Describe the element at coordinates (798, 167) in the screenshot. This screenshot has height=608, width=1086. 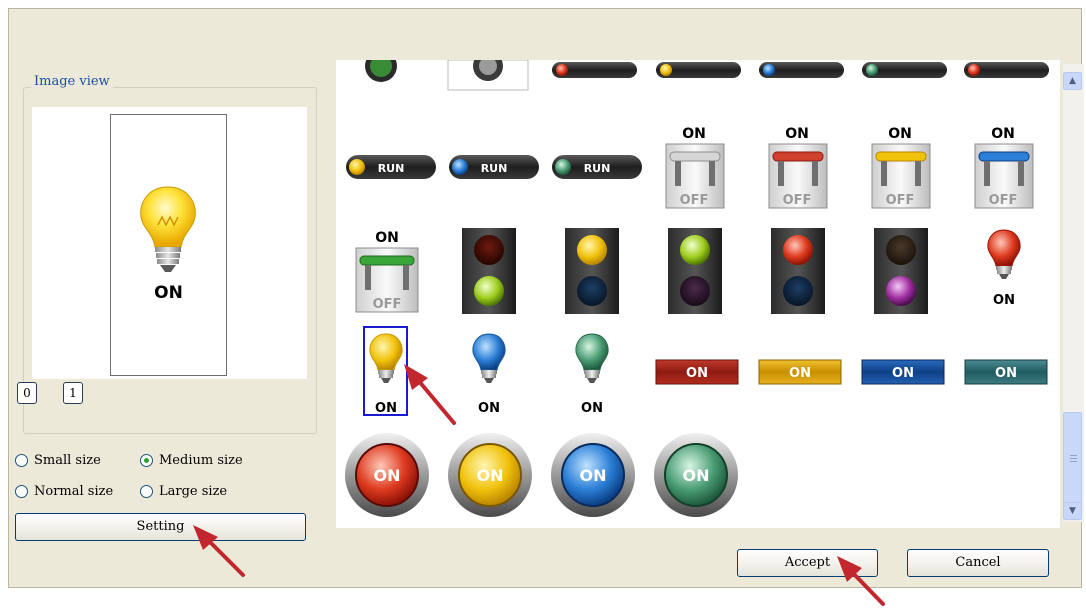
I see `toggle-switch-red: ON OFF` at that location.